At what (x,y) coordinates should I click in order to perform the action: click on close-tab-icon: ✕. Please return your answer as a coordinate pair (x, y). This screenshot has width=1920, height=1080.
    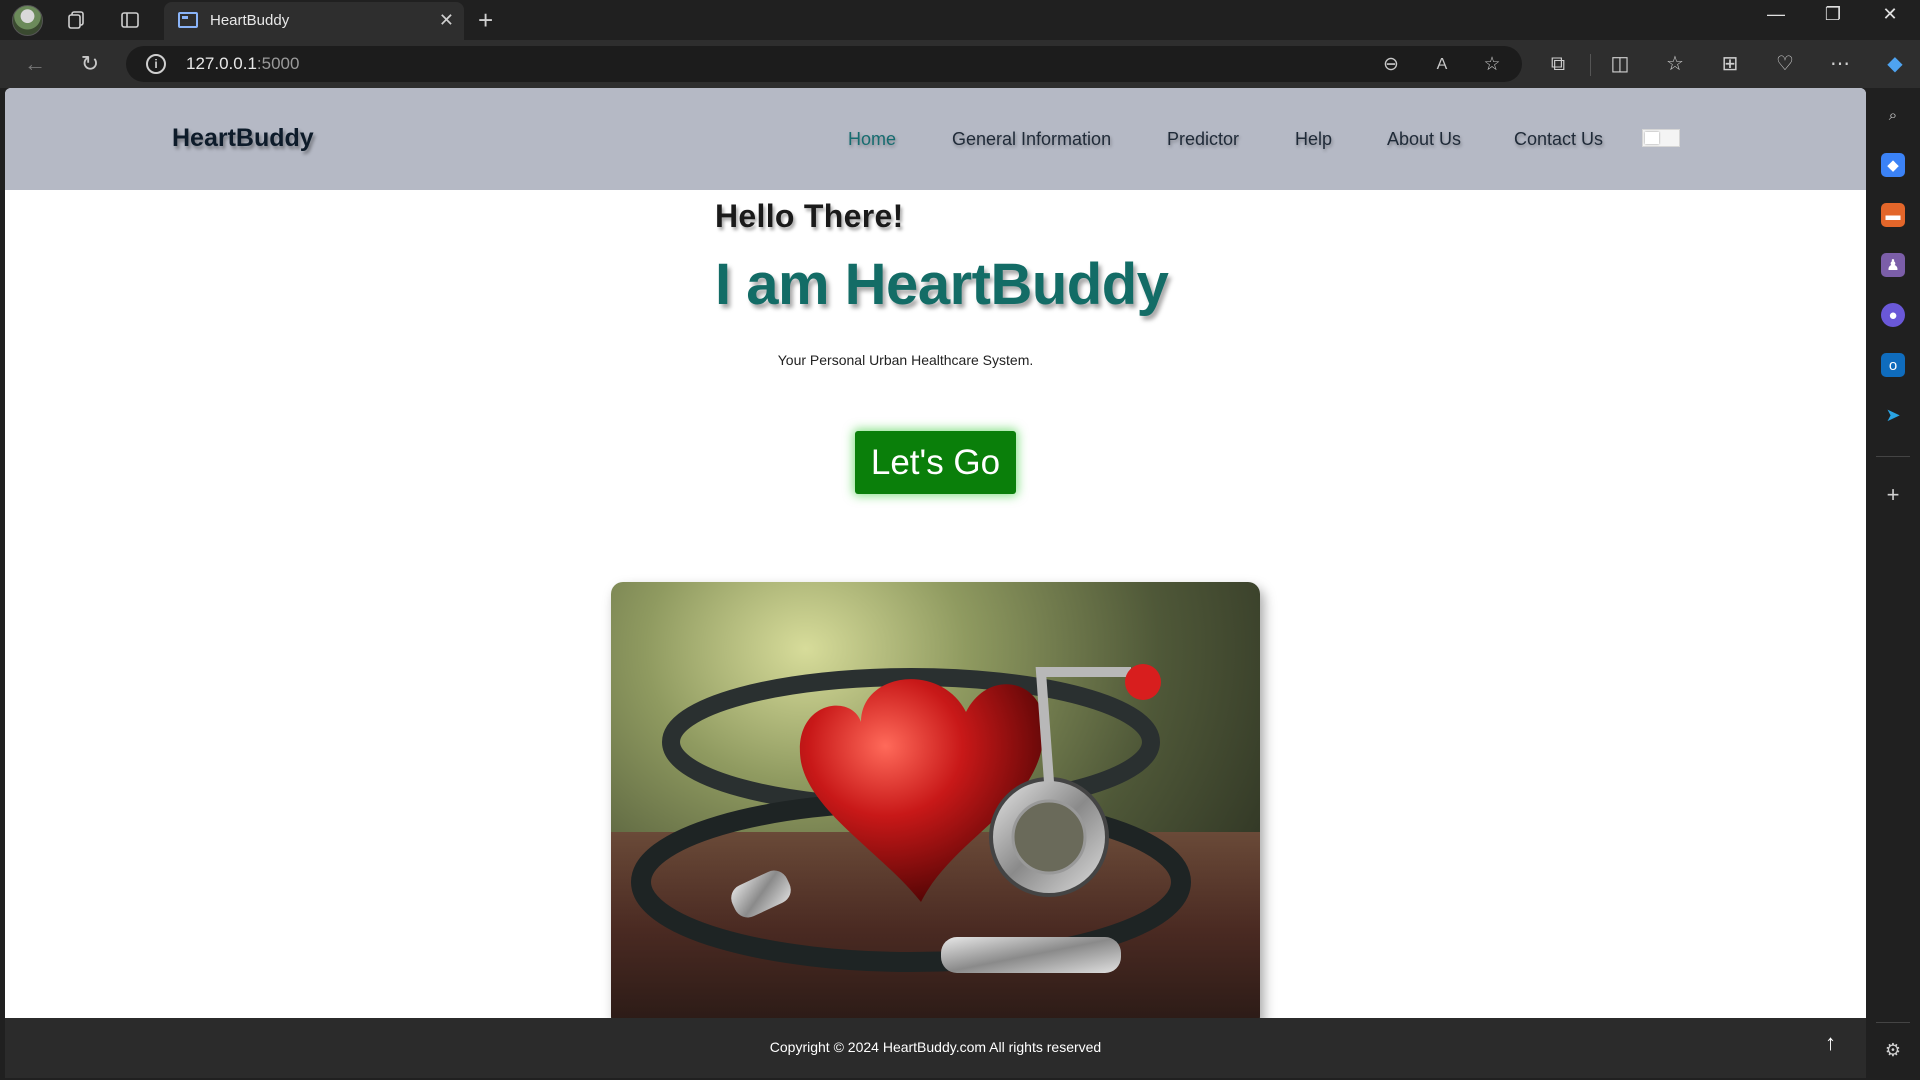
    Looking at the image, I should click on (446, 20).